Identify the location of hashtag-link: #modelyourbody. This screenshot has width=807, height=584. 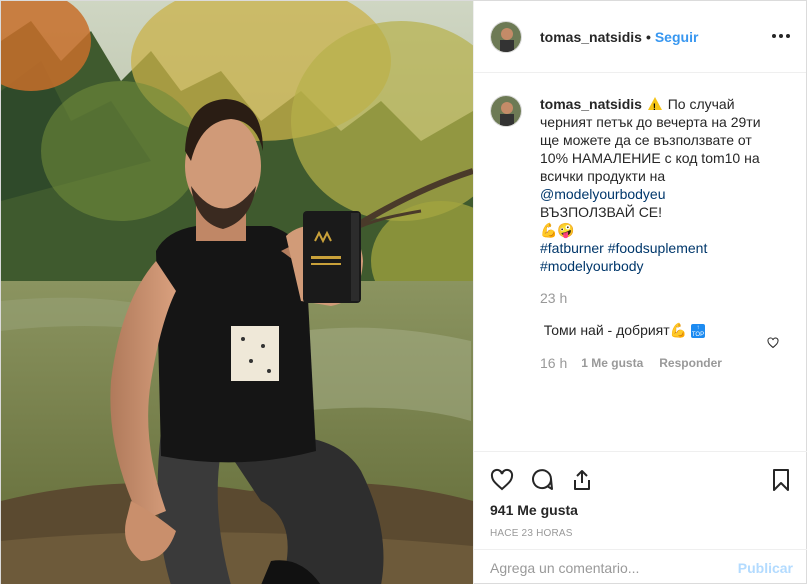
(592, 266).